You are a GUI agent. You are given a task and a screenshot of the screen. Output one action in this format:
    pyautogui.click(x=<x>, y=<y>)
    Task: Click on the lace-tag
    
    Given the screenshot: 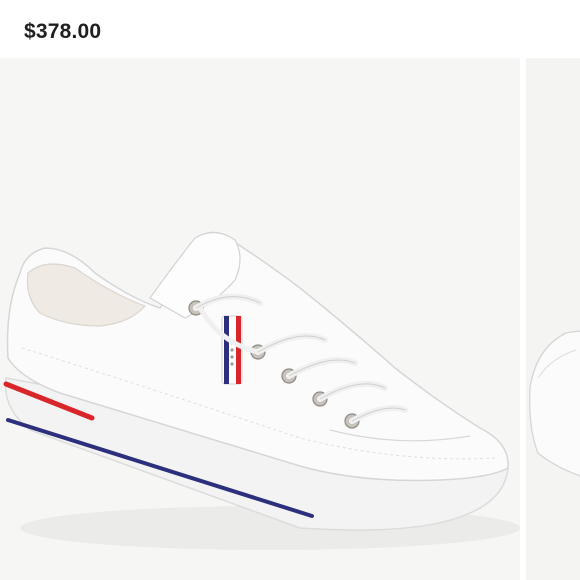 What is the action you would take?
    pyautogui.click(x=232, y=350)
    